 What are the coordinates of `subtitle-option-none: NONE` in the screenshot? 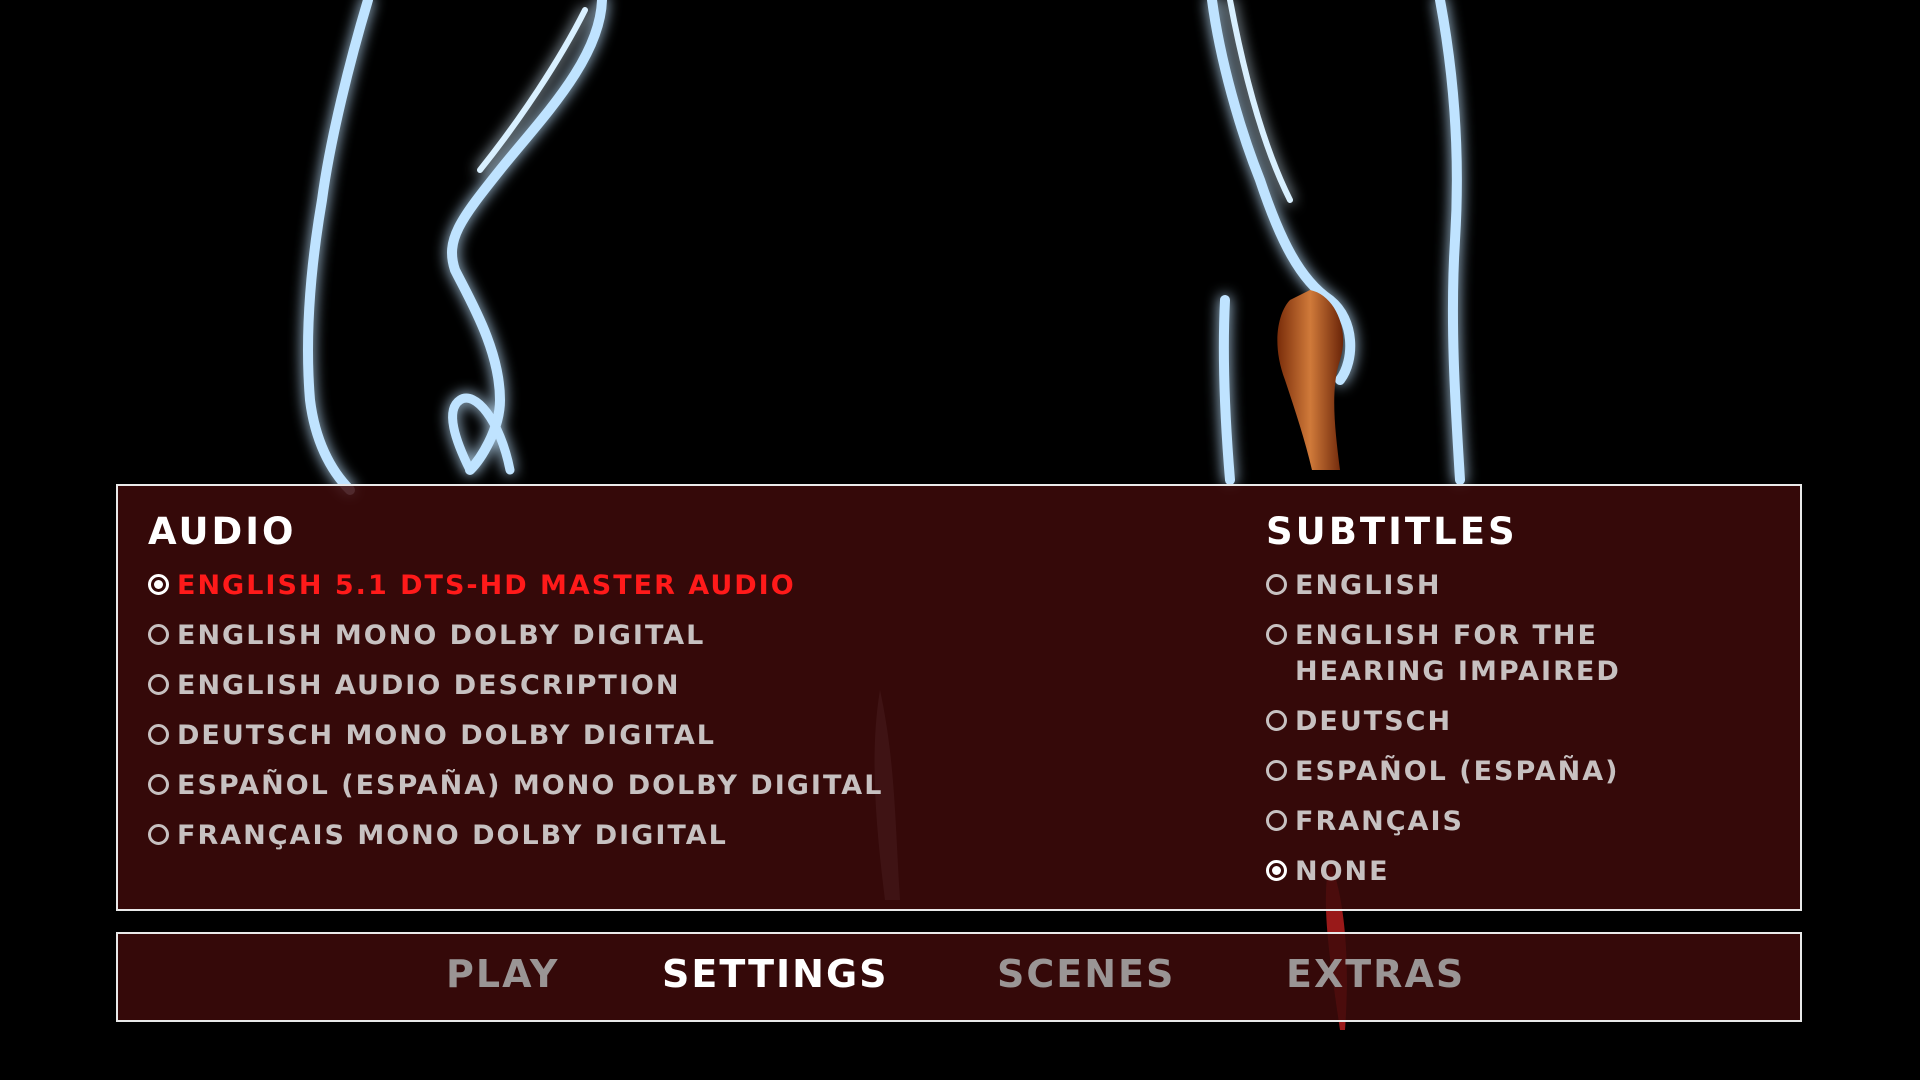 It's located at (1443, 872).